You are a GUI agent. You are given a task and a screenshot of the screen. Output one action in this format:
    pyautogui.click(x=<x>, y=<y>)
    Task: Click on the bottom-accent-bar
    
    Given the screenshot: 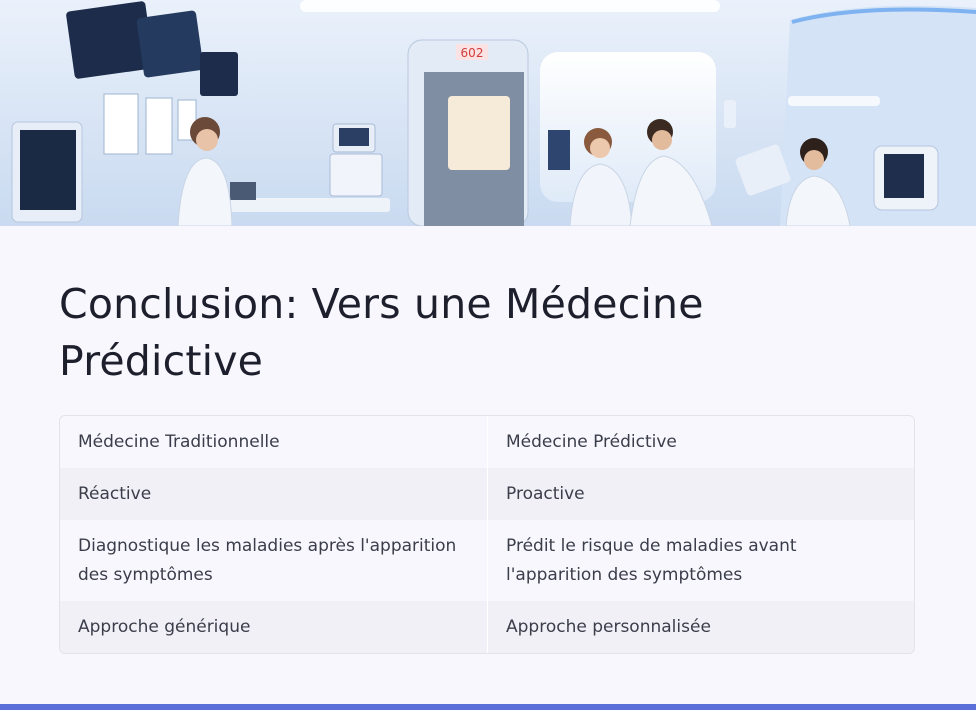 What is the action you would take?
    pyautogui.click(x=488, y=707)
    